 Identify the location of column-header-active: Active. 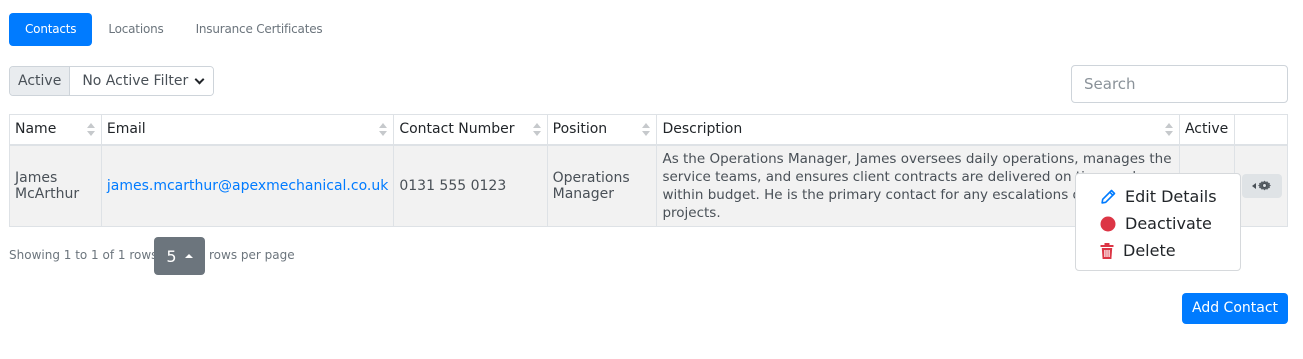
(1206, 130).